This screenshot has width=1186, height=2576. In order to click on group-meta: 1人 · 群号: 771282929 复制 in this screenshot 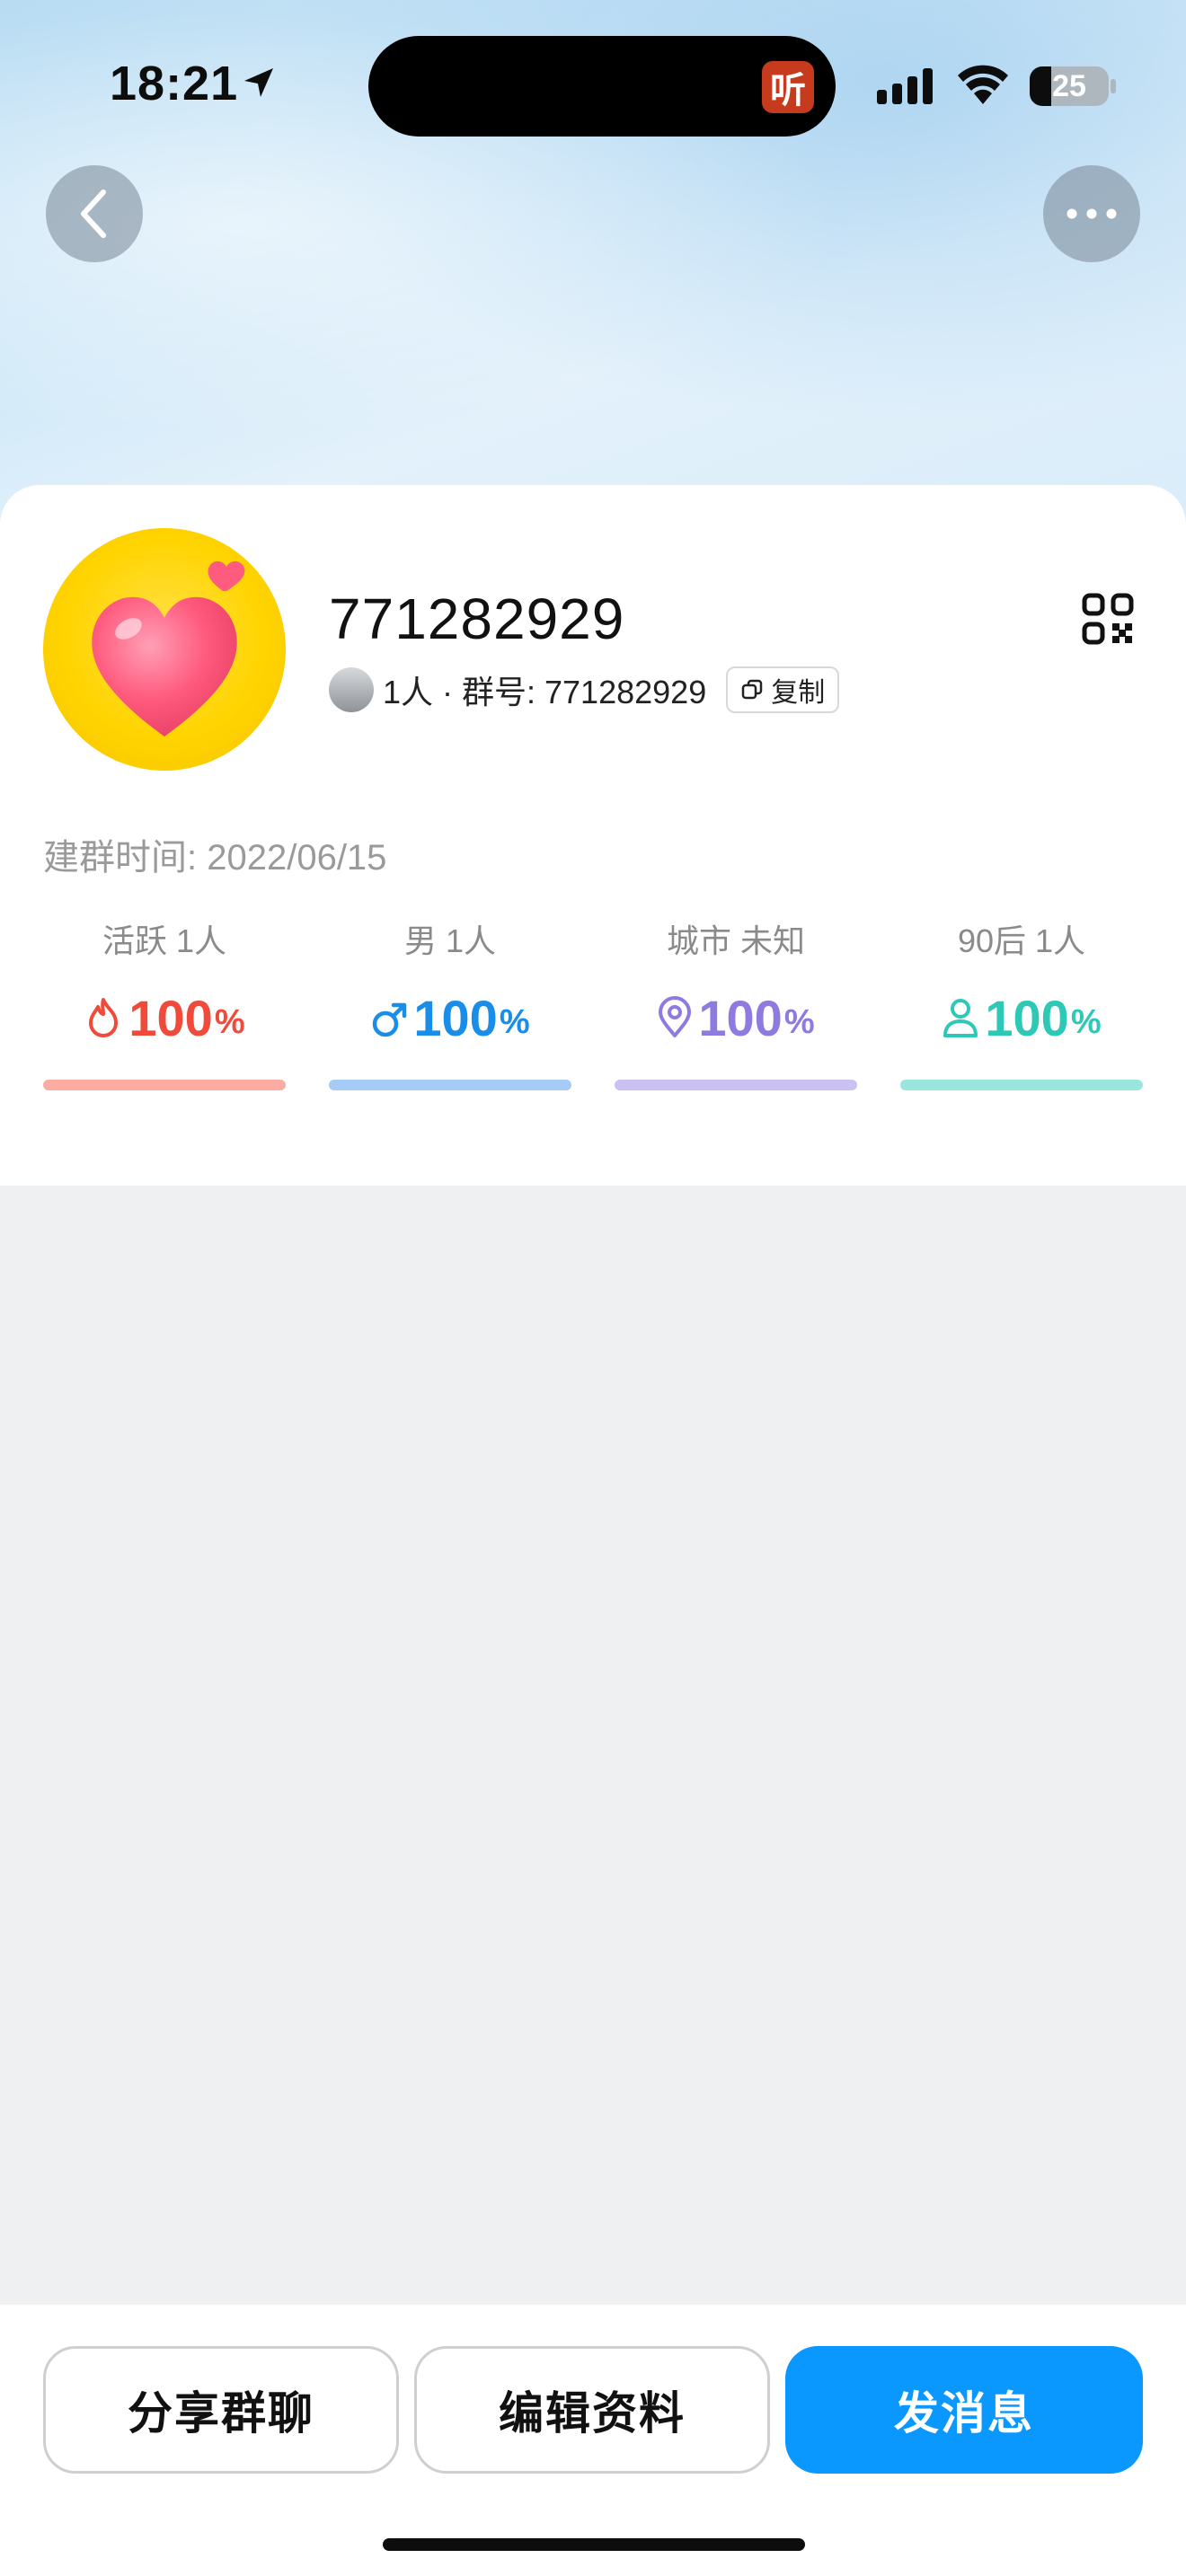, I will do `click(584, 689)`.